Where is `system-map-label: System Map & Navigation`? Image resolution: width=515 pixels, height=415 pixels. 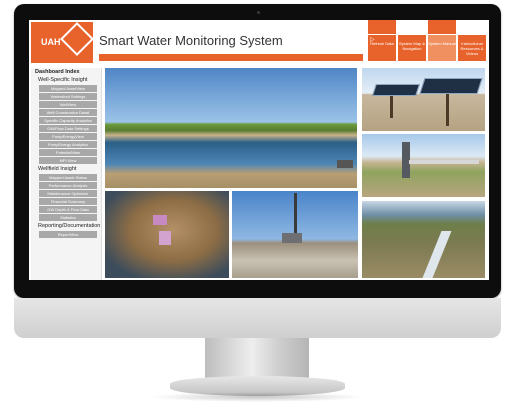
system-map-label: System Map & Navigation is located at coordinates (411, 46).